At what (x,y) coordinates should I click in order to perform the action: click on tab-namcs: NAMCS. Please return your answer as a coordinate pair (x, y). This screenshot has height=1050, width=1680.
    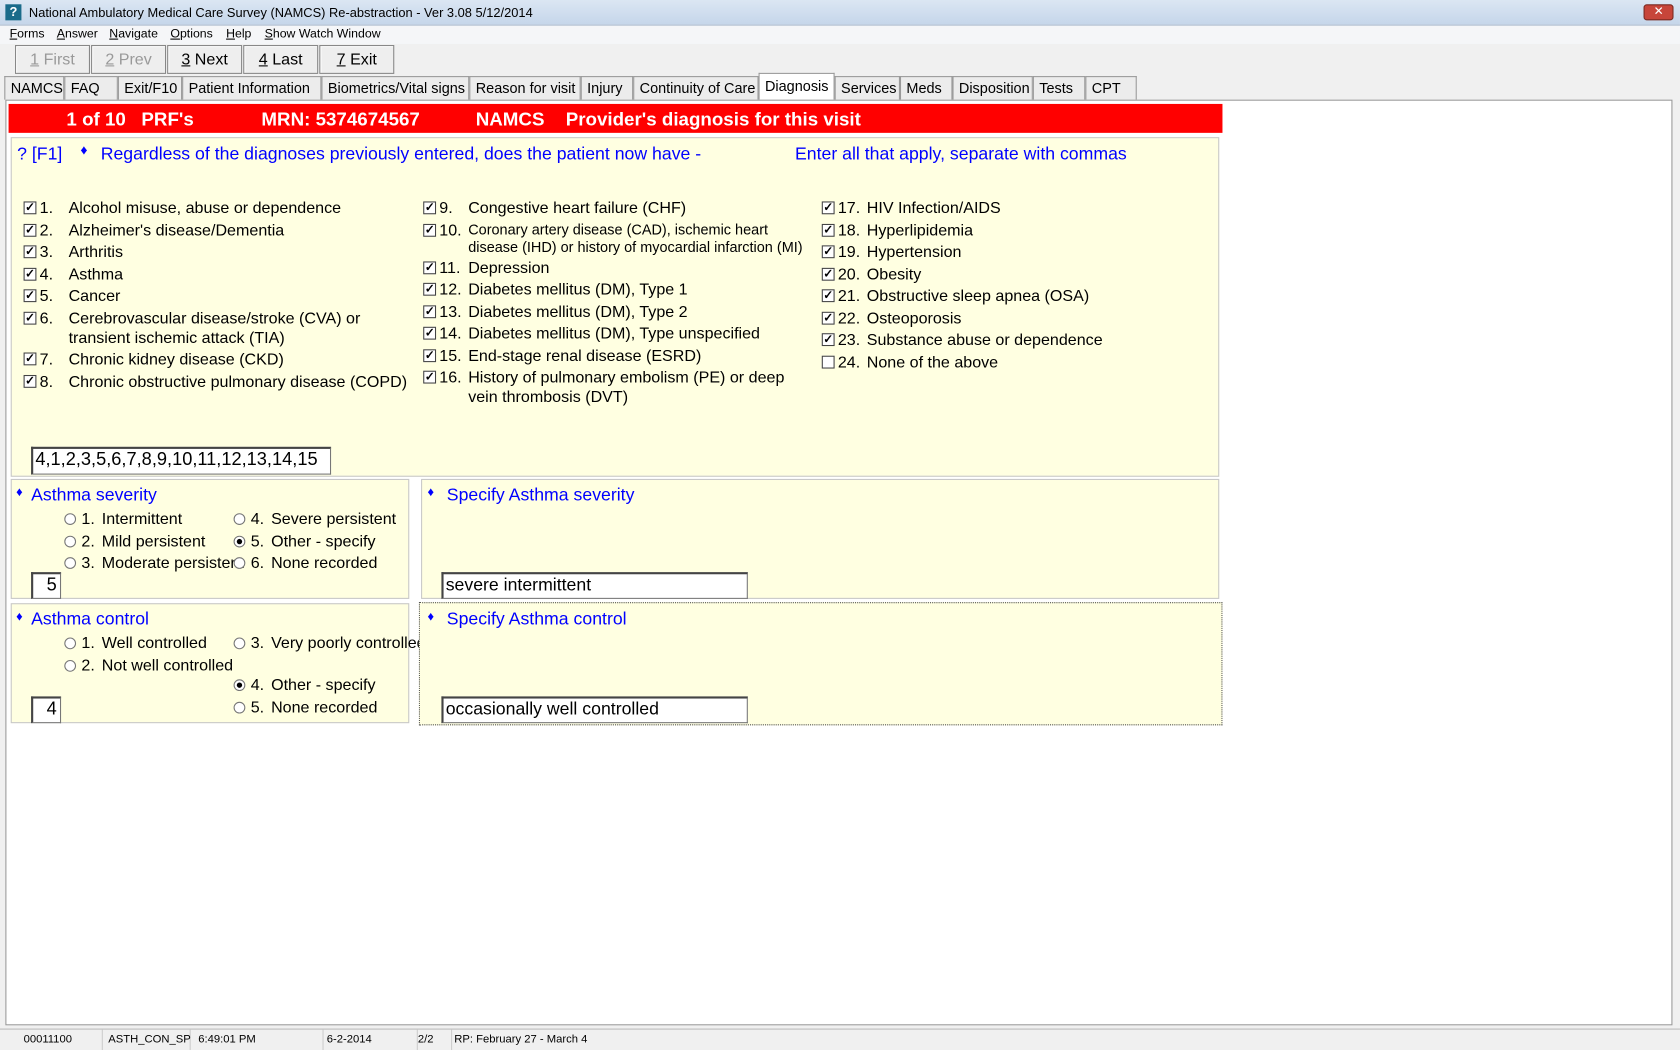
    Looking at the image, I should click on (34, 88).